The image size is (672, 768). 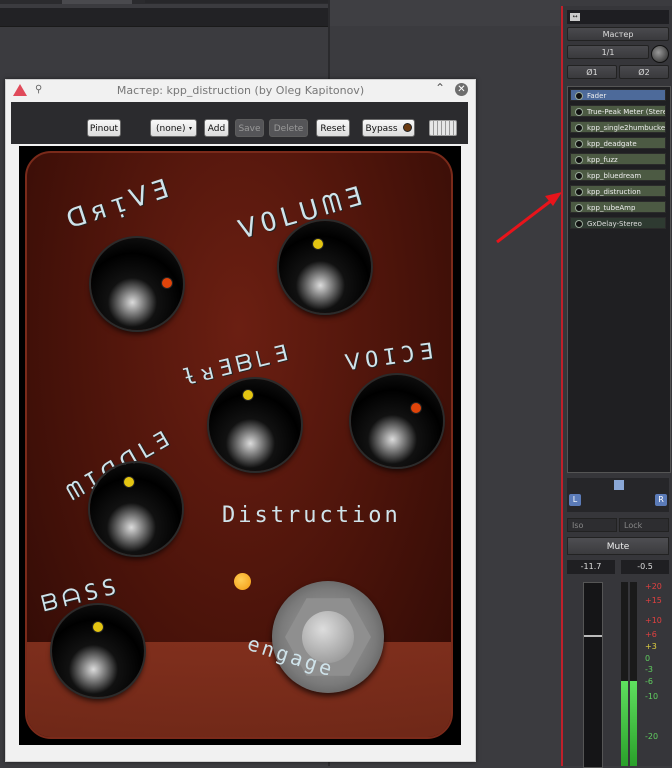 I want to click on gain-fader, so click(x=593, y=675).